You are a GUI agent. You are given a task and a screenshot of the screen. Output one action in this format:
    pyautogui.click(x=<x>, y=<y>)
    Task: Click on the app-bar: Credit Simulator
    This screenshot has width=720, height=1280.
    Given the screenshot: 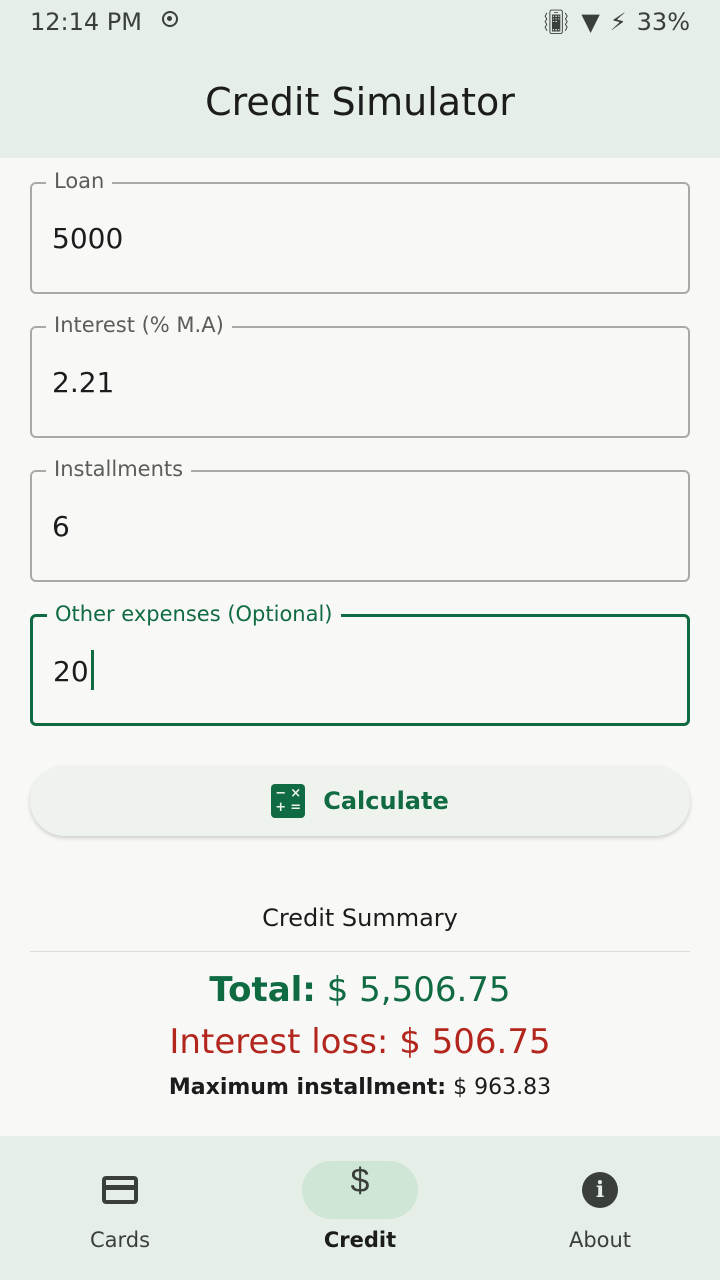 What is the action you would take?
    pyautogui.click(x=360, y=102)
    